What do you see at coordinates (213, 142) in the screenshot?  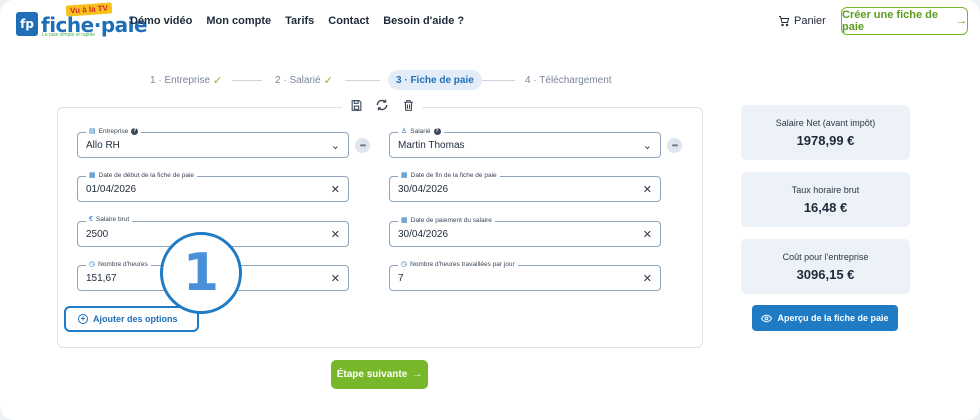 I see `entreprise-select: ▤ Entreprise ? Allo RH ⌄` at bounding box center [213, 142].